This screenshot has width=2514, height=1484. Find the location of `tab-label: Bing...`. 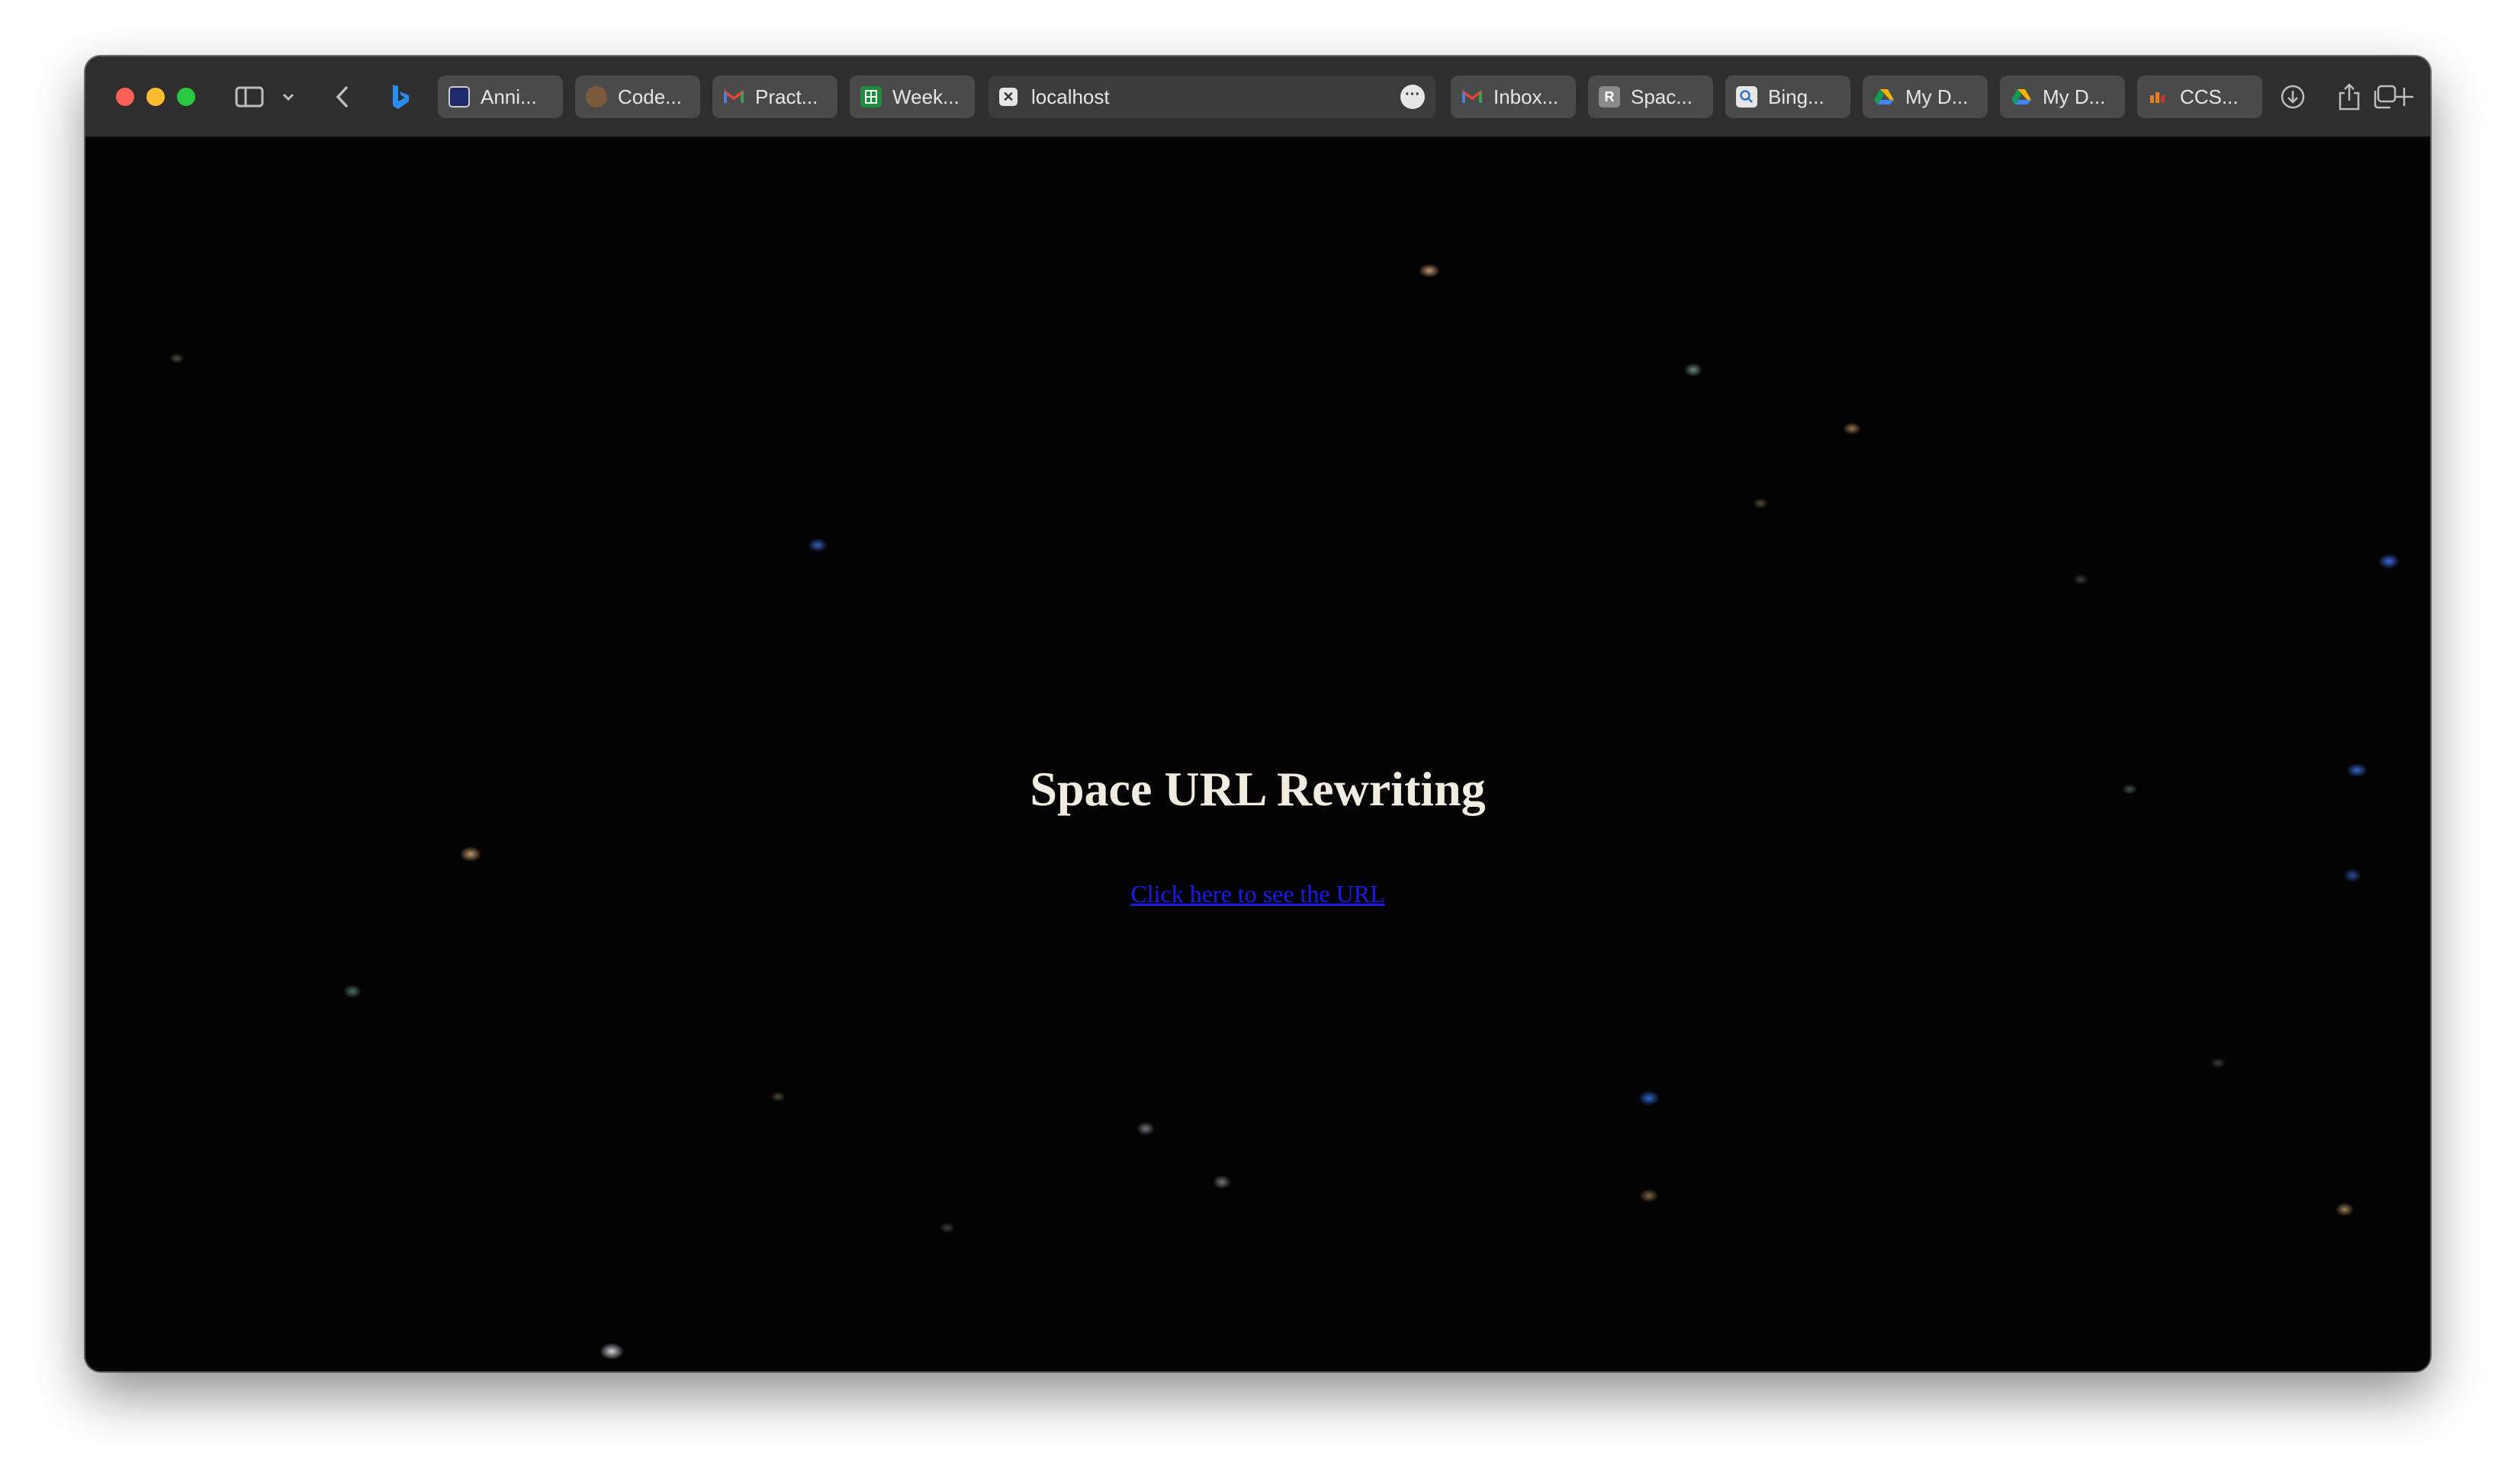

tab-label: Bing... is located at coordinates (1796, 96).